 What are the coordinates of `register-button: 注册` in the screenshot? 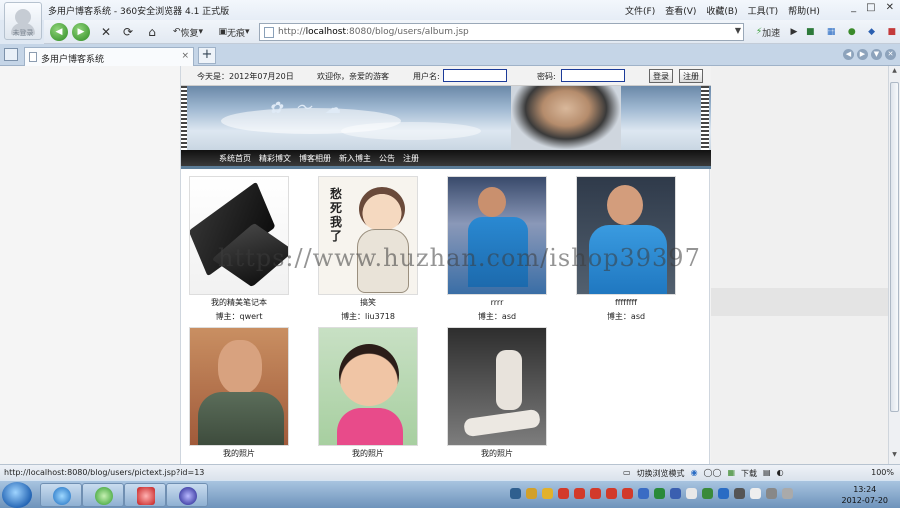 It's located at (691, 76).